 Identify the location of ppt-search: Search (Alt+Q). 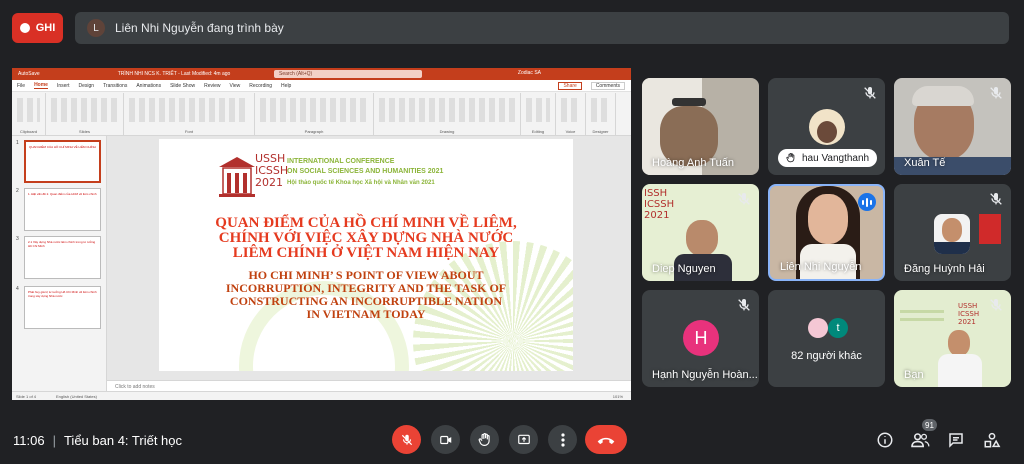
(348, 74).